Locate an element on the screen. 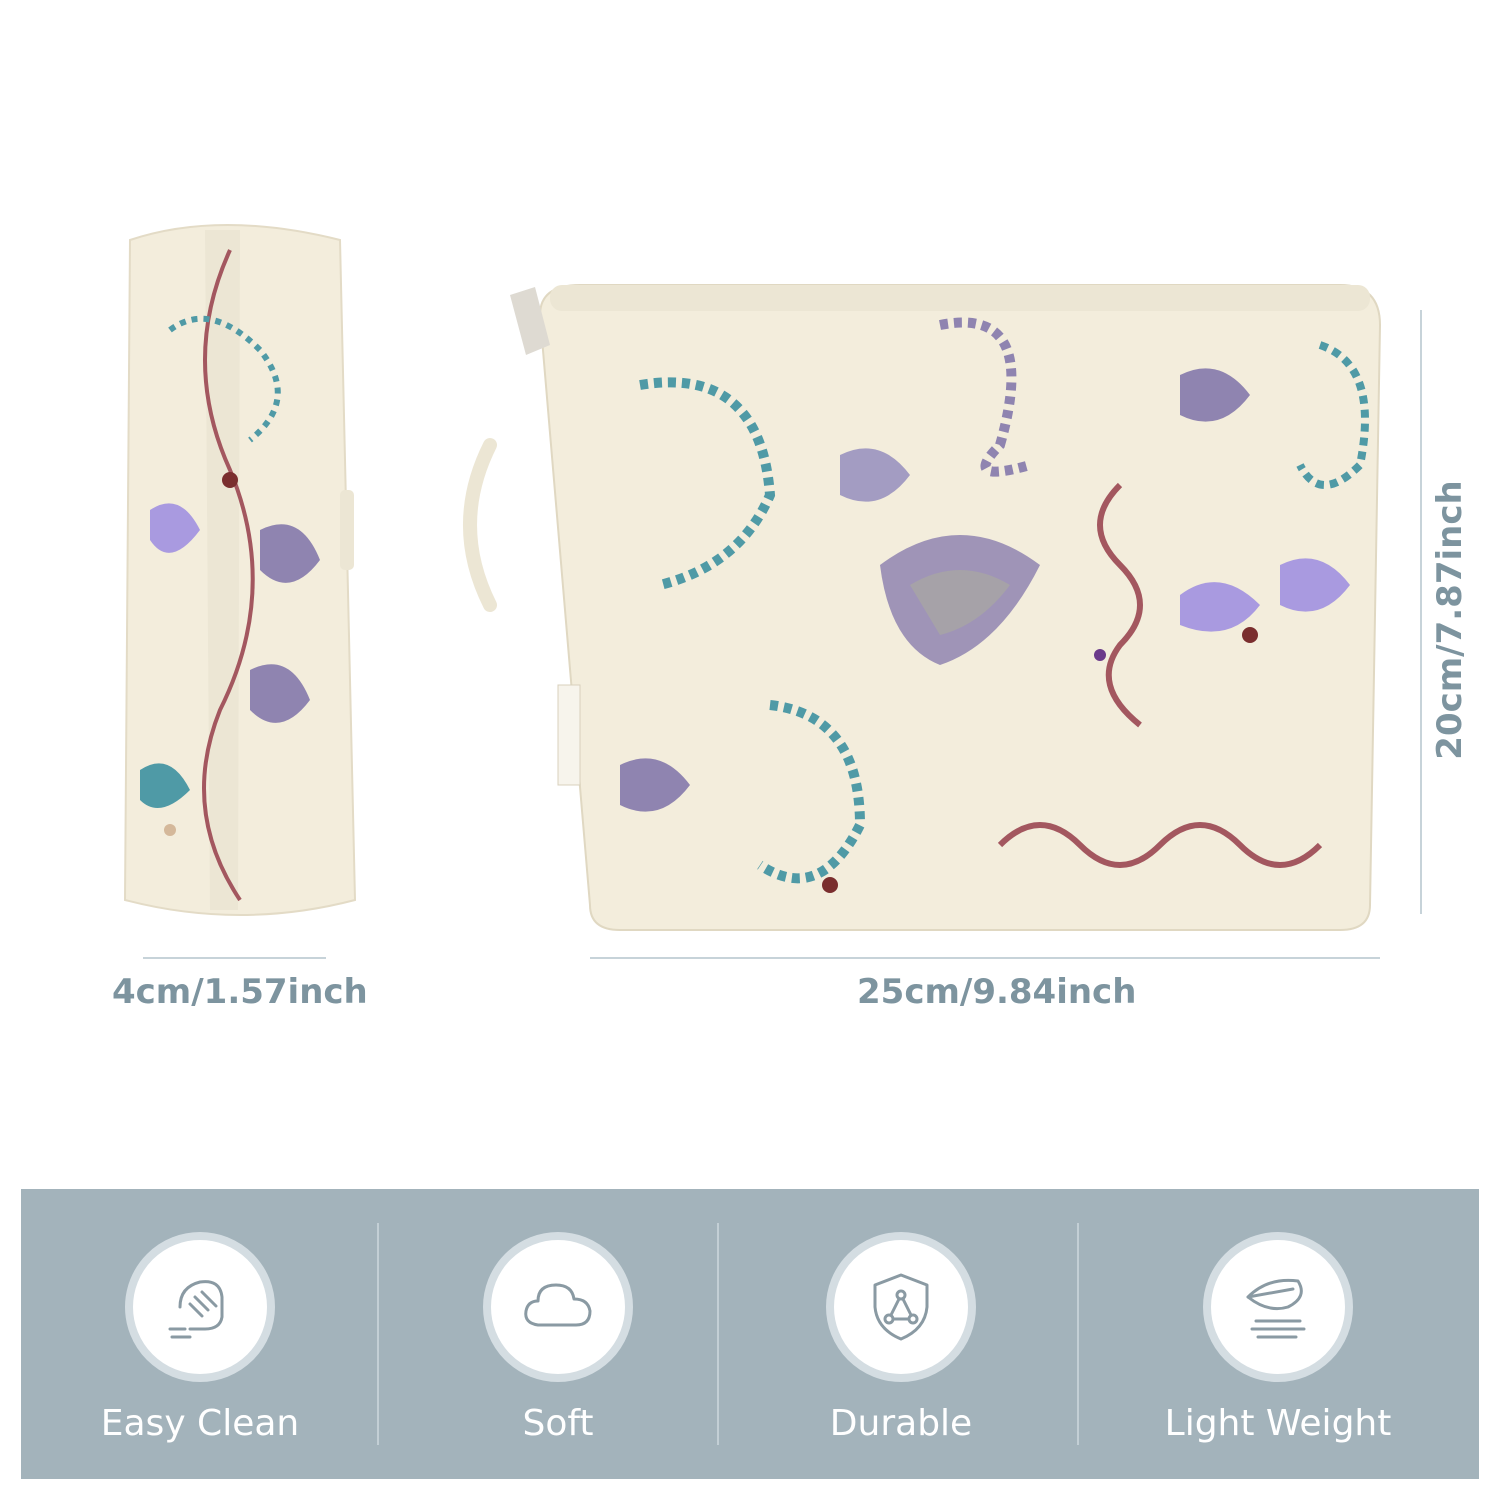 The image size is (1500, 1500). cloud-icon is located at coordinates (558, 1307).